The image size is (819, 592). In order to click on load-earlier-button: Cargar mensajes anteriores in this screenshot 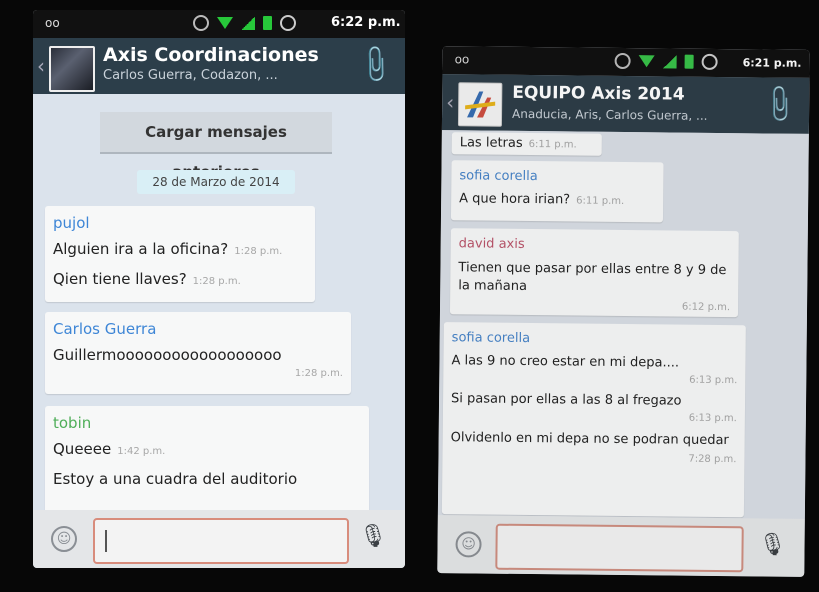, I will do `click(216, 146)`.